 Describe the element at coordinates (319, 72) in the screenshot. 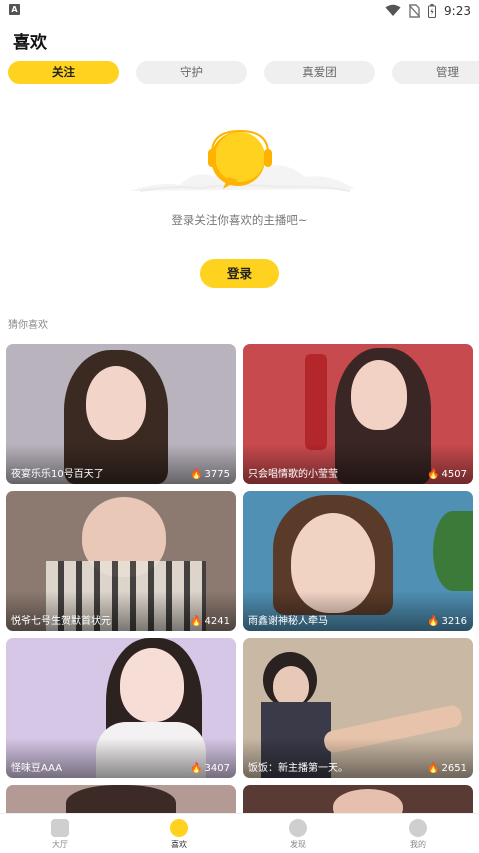

I see `tab-fan-club: 真爱团` at that location.